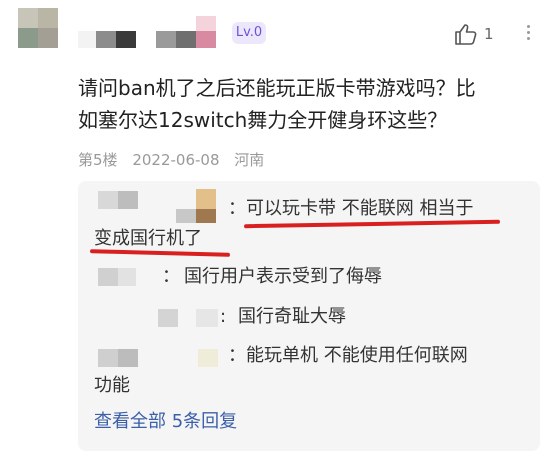 This screenshot has width=555, height=460. What do you see at coordinates (466, 34) in the screenshot?
I see `thumb-up-icon` at bounding box center [466, 34].